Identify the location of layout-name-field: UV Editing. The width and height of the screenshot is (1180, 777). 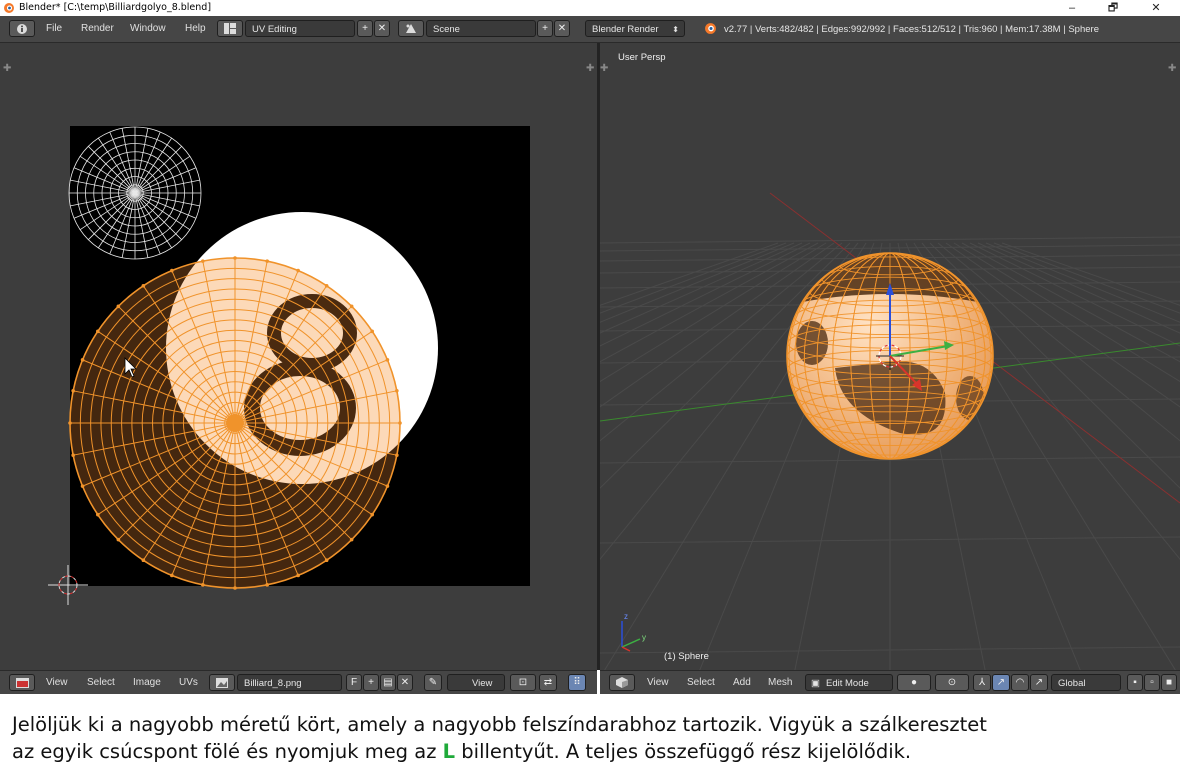
(300, 28).